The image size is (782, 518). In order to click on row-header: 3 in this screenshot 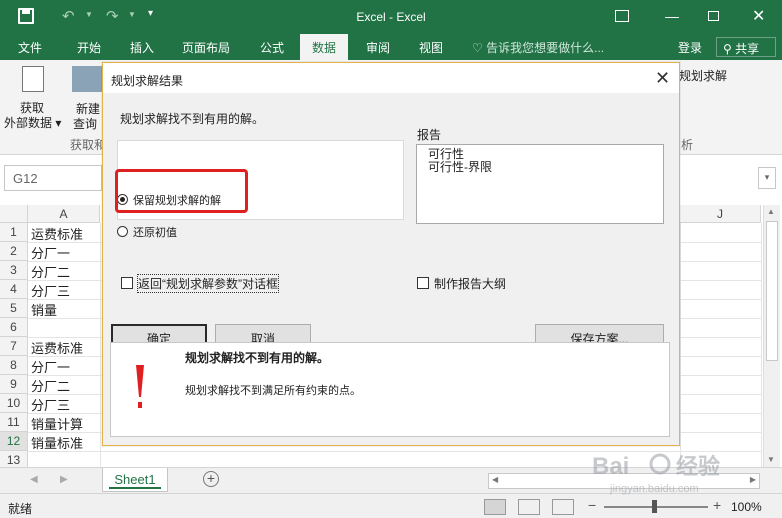, I will do `click(14, 270)`.